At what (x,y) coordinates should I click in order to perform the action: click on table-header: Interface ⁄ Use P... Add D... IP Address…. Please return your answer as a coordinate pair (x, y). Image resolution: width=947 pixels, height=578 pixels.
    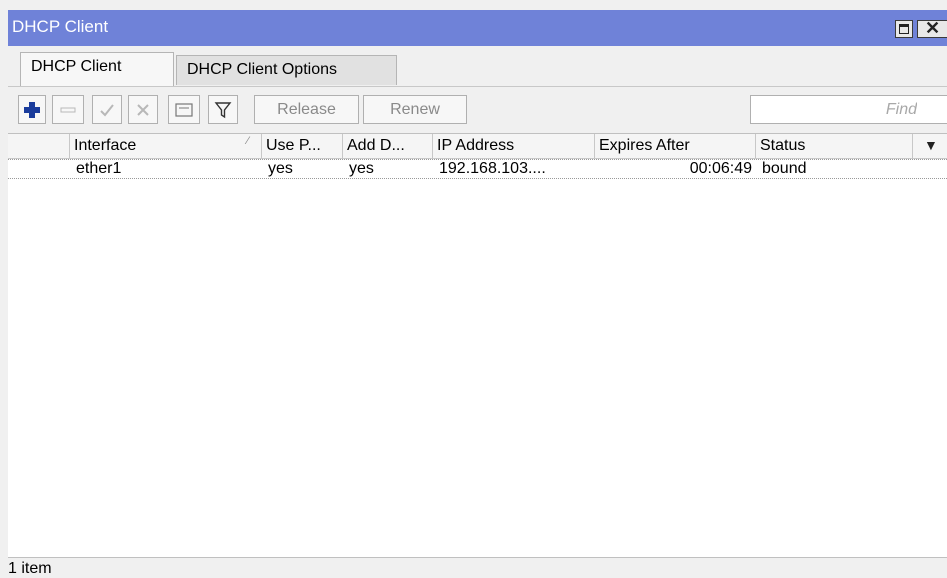
    Looking at the image, I should click on (477, 146).